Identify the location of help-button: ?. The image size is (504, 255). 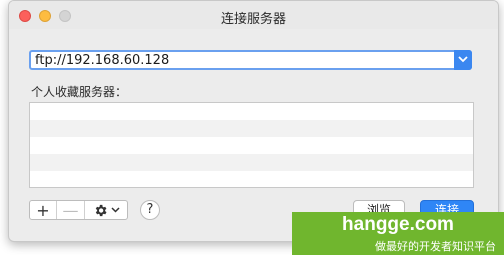
(150, 210).